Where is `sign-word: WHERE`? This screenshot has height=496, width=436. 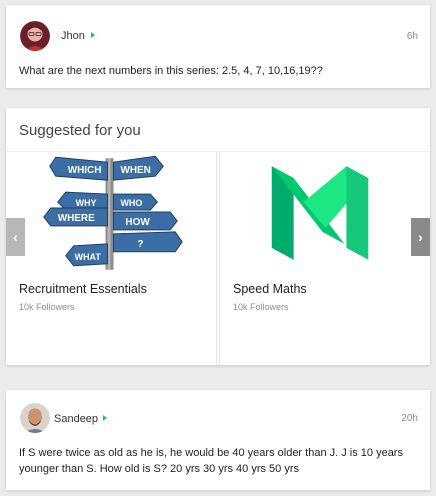 sign-word: WHERE is located at coordinates (76, 218).